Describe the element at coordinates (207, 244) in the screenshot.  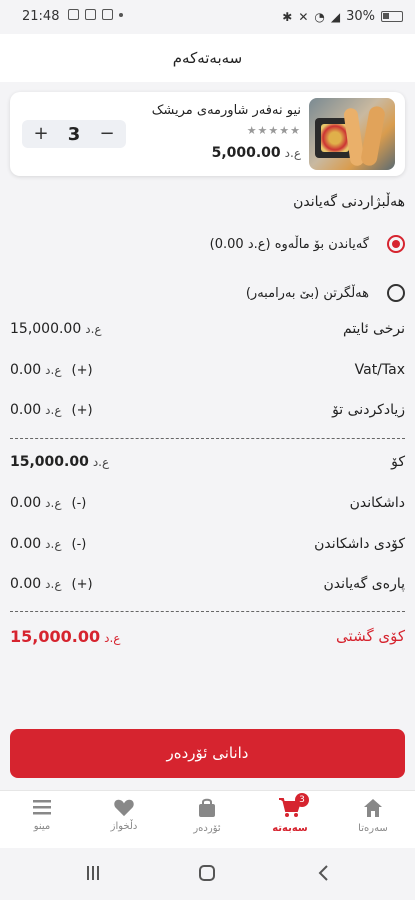
I see `delivery-option-home: گەیاندن بۆ ماڵەوە (ع.د 0.00)` at that location.